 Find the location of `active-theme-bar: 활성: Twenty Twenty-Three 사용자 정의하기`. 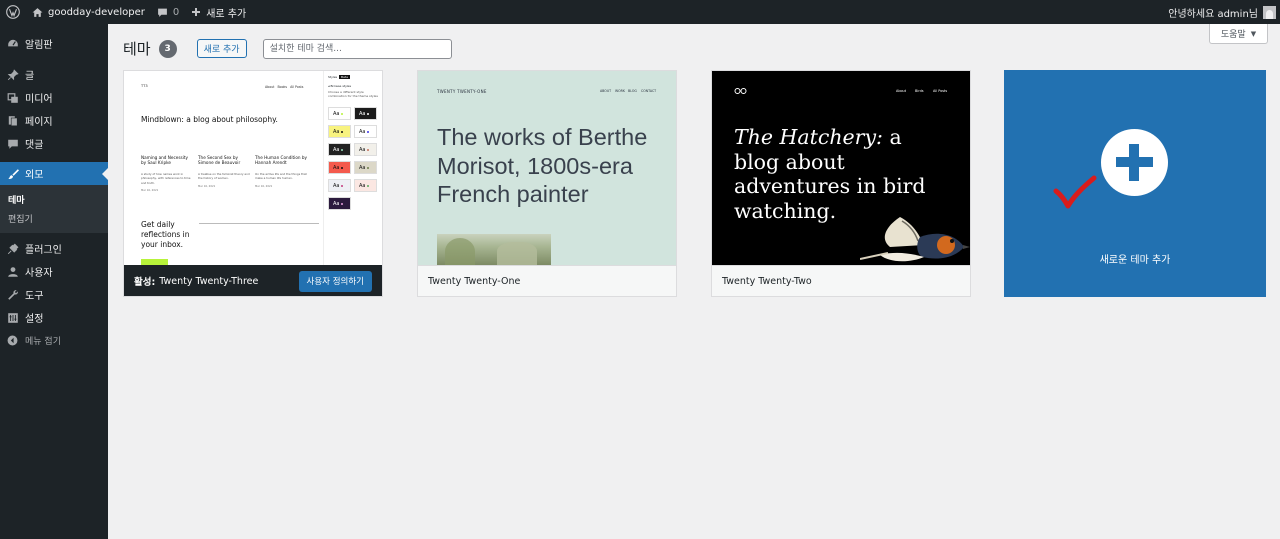

active-theme-bar: 활성: Twenty Twenty-Three 사용자 정의하기 is located at coordinates (253, 280).